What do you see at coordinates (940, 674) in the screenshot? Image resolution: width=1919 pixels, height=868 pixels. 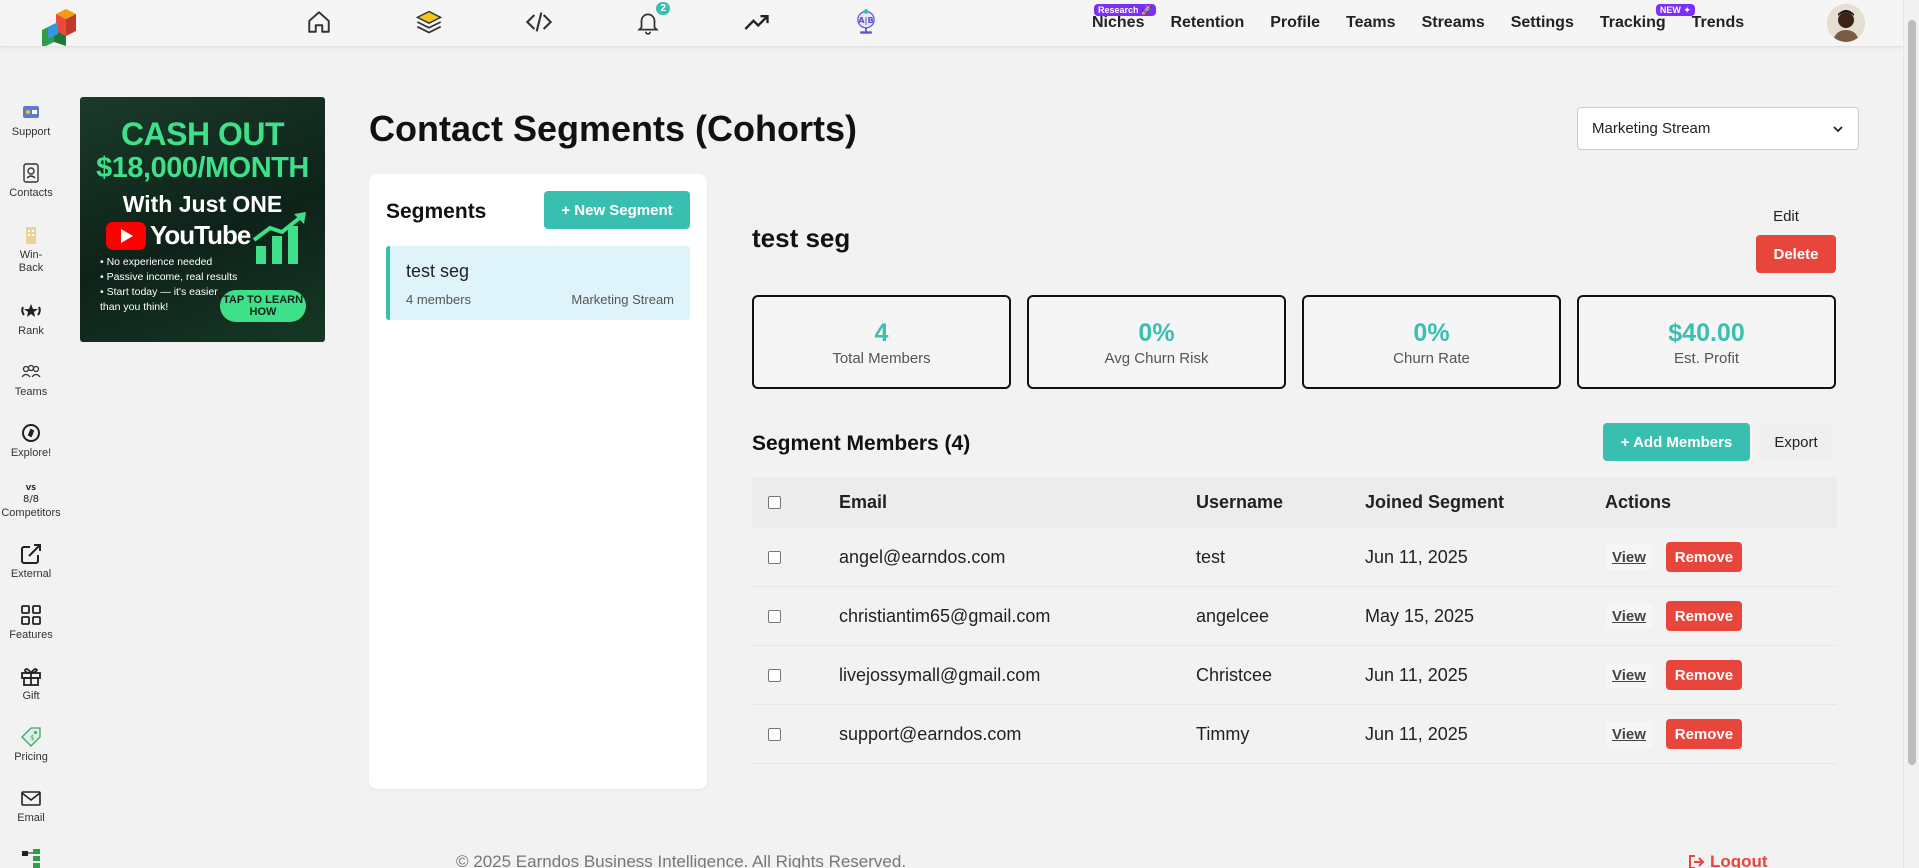 I see `member-email: livejossymall@gmail.com` at bounding box center [940, 674].